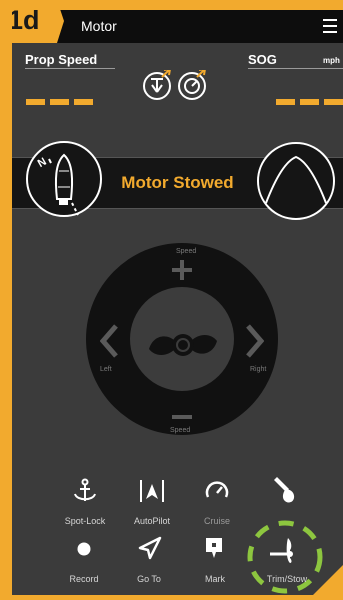 The image size is (343, 600). What do you see at coordinates (157, 83) in the screenshot?
I see `steering-mode-icon` at bounding box center [157, 83].